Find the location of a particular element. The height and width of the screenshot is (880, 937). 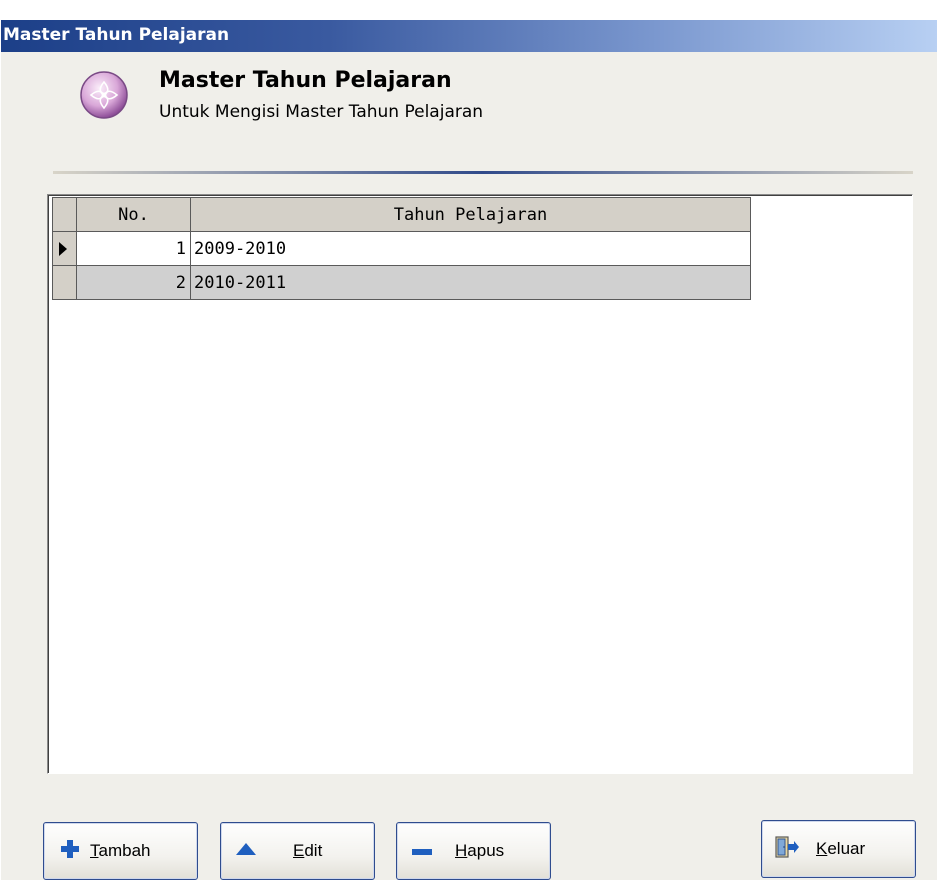

header-title: Master Tahun Pelajaran is located at coordinates (305, 80).